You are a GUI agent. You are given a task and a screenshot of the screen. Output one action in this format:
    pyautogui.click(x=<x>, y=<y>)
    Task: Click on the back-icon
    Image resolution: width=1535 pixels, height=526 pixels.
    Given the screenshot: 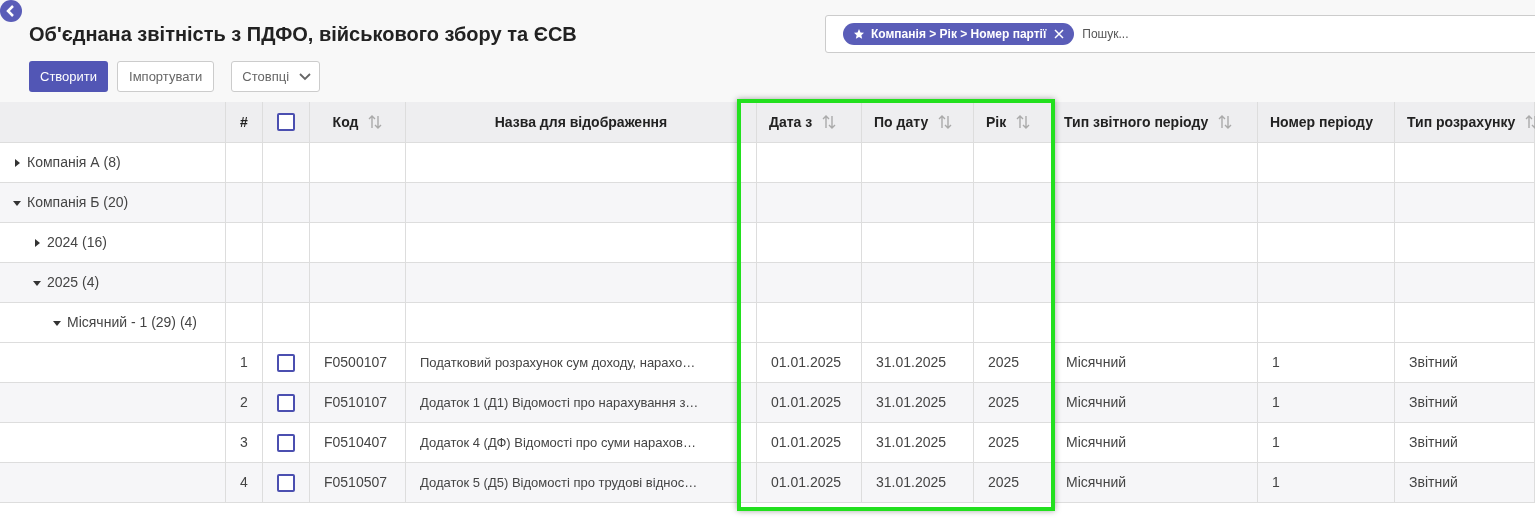 What is the action you would take?
    pyautogui.click(x=11, y=11)
    